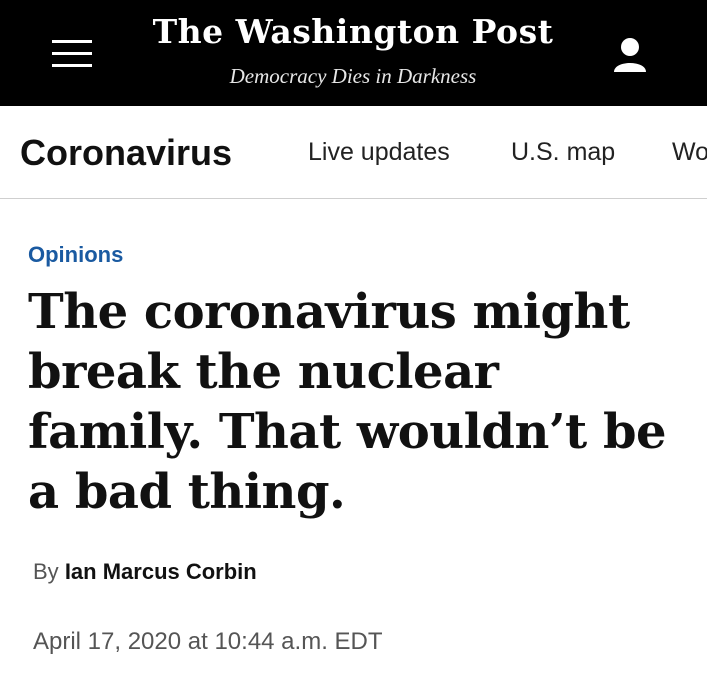 Image resolution: width=707 pixels, height=696 pixels. I want to click on nav-link-live-updates: Live updates, so click(379, 152).